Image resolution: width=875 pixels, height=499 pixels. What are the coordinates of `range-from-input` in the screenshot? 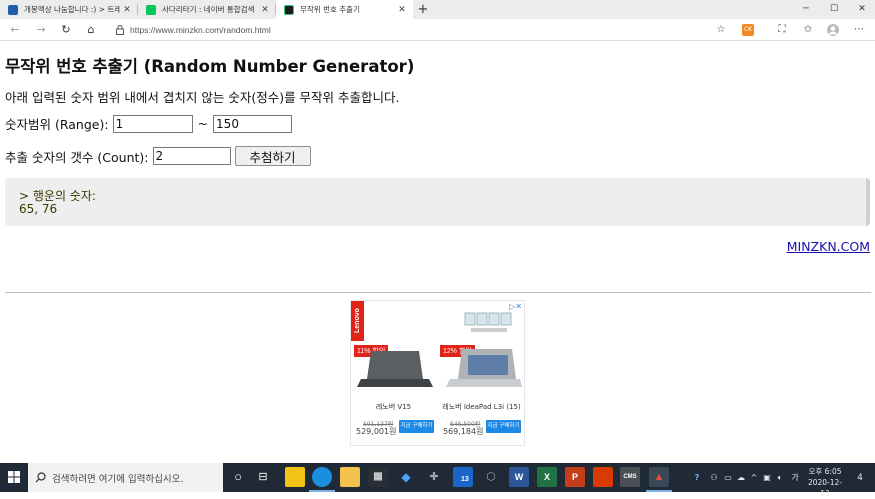 It's located at (152, 123).